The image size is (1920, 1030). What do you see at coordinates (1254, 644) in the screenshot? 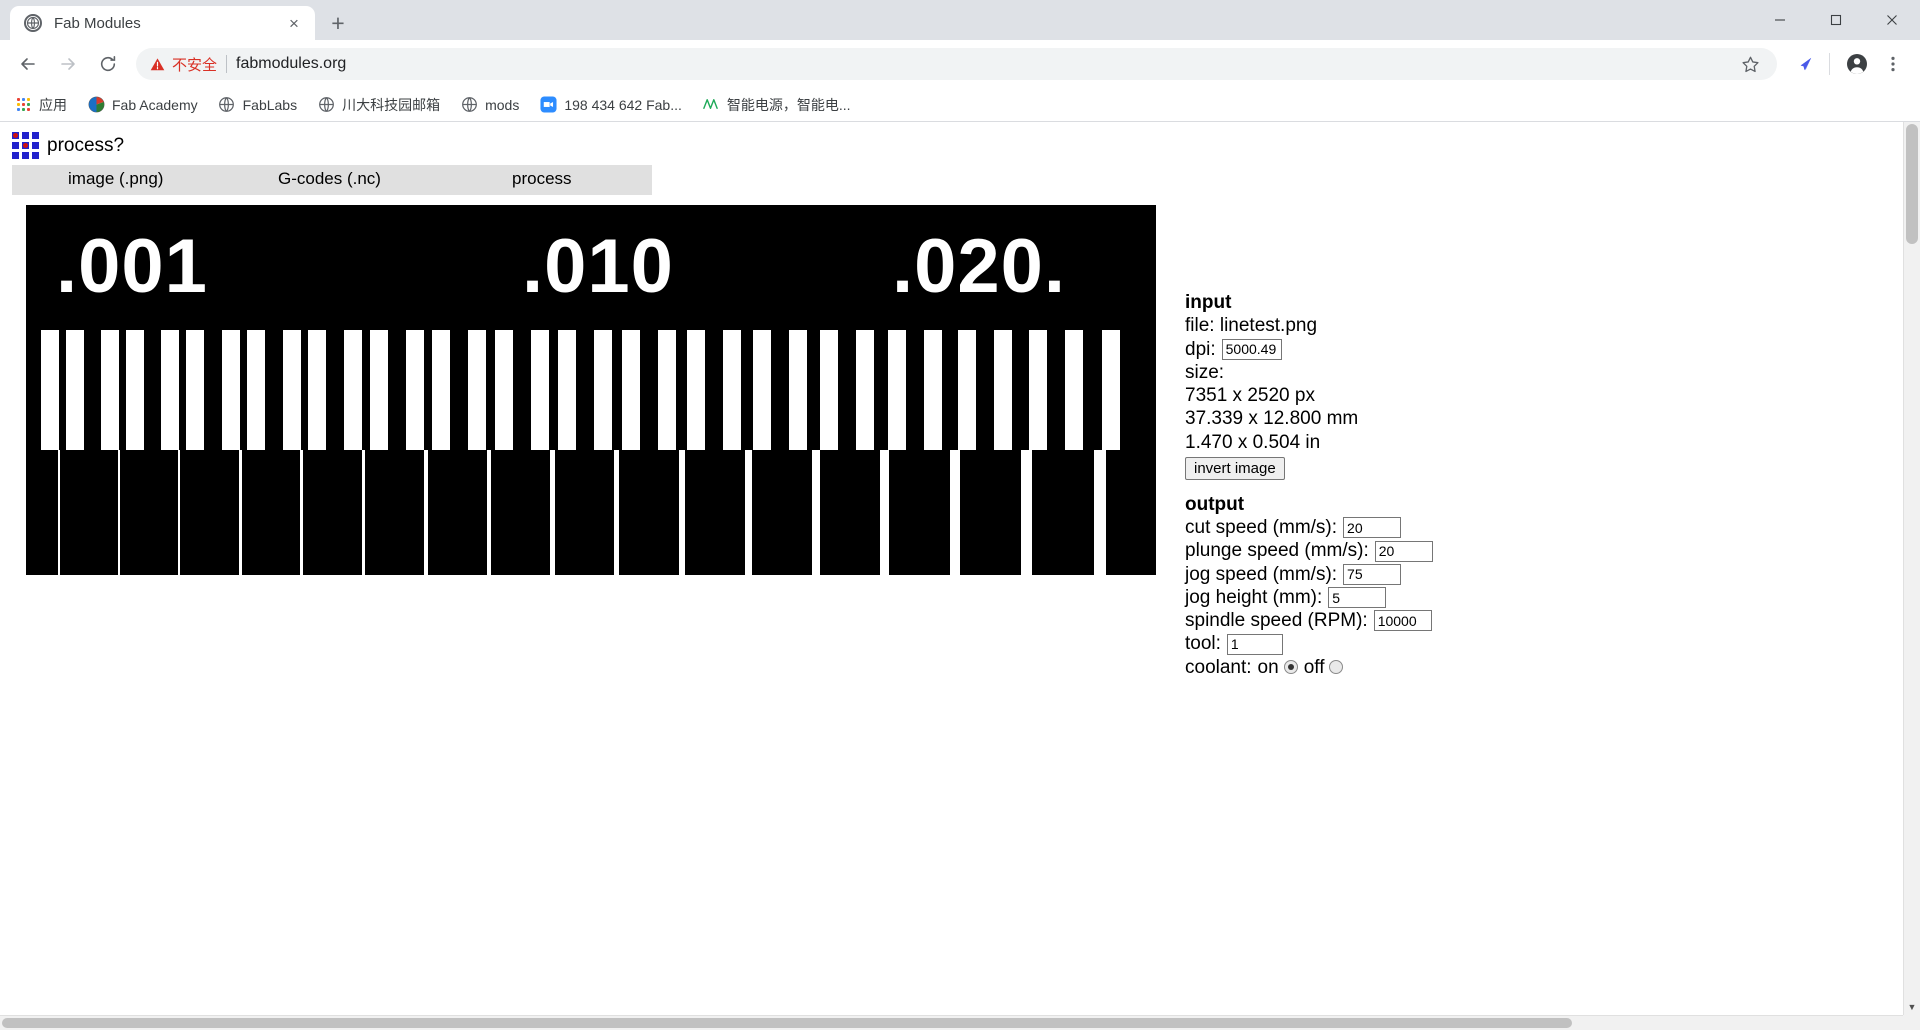
I see `tool-input` at bounding box center [1254, 644].